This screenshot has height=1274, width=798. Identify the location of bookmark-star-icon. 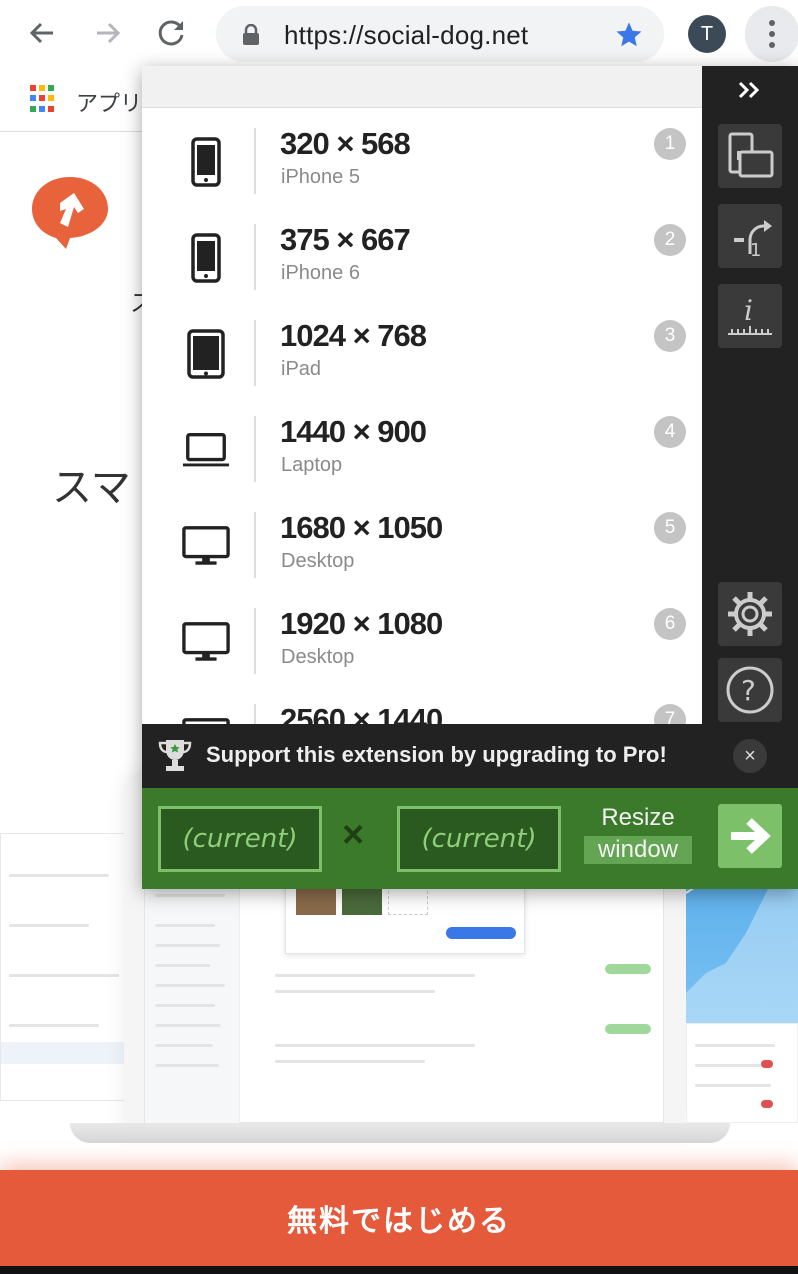
(629, 35).